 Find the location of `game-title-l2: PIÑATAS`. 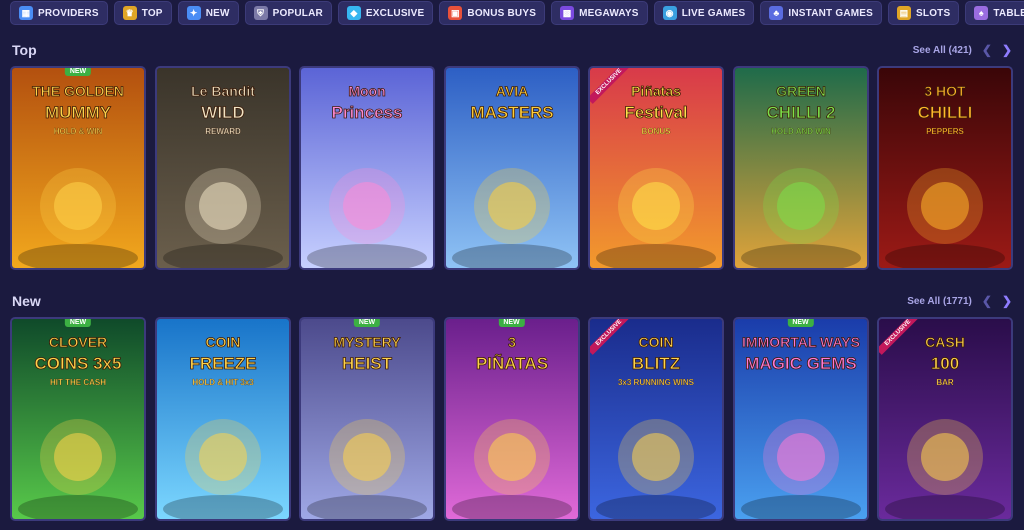

game-title-l2: PIÑATAS is located at coordinates (511, 363).